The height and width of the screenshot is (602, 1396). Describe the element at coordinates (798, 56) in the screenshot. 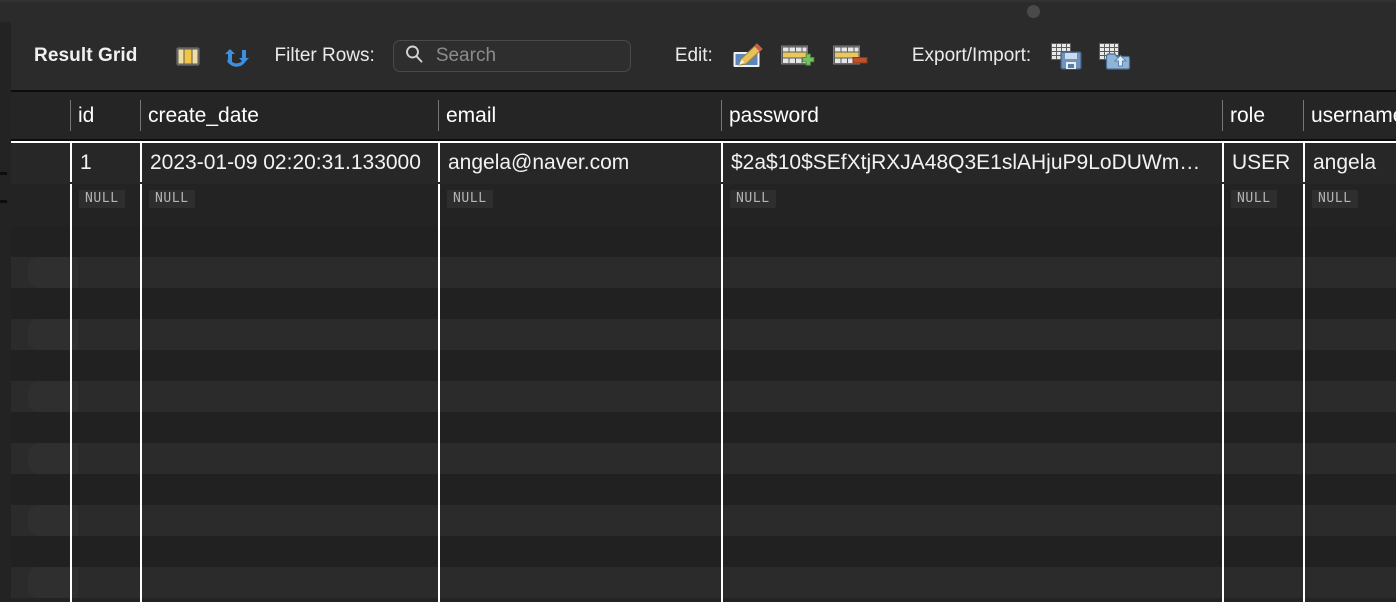

I see `table-add-row-icon` at that location.